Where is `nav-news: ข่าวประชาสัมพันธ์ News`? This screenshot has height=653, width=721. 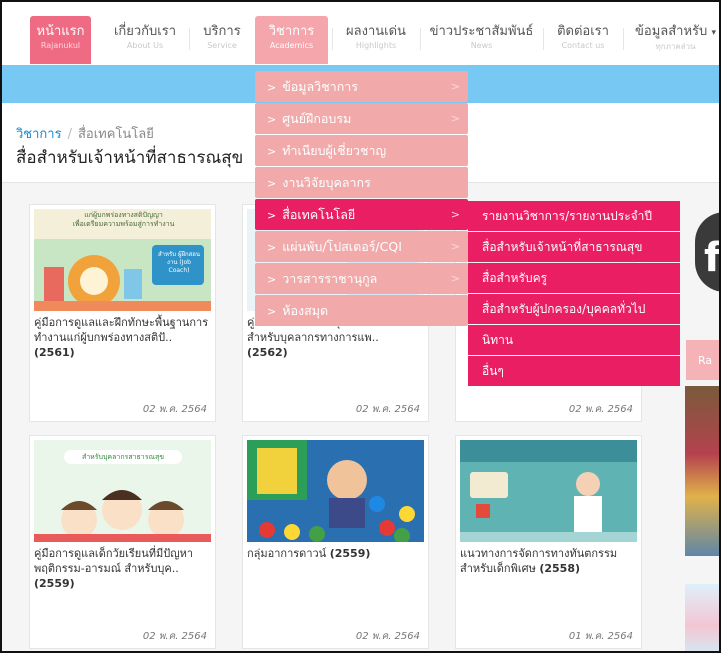 nav-news: ข่าวประชาสัมพันธ์ News is located at coordinates (481, 40).